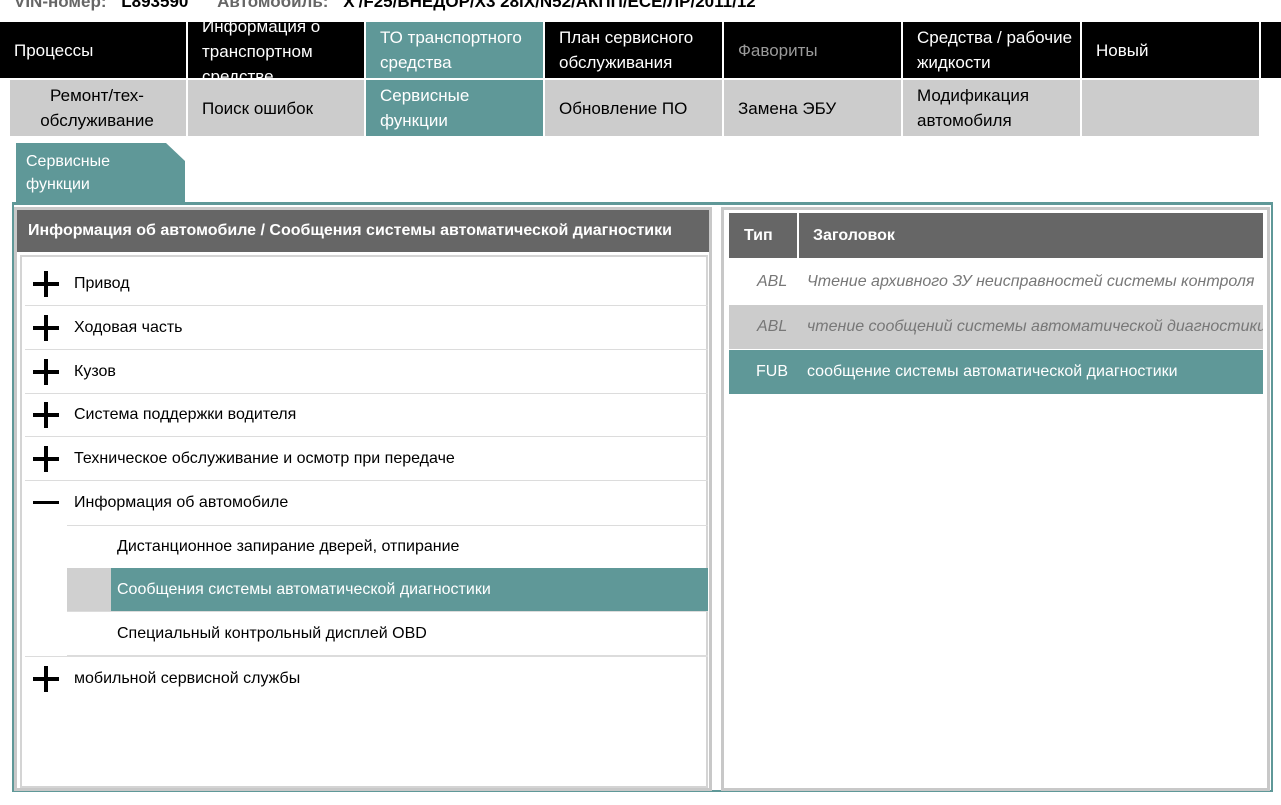 This screenshot has width=1281, height=805. What do you see at coordinates (102, 283) in the screenshot?
I see `tree-item-label: Привод` at bounding box center [102, 283].